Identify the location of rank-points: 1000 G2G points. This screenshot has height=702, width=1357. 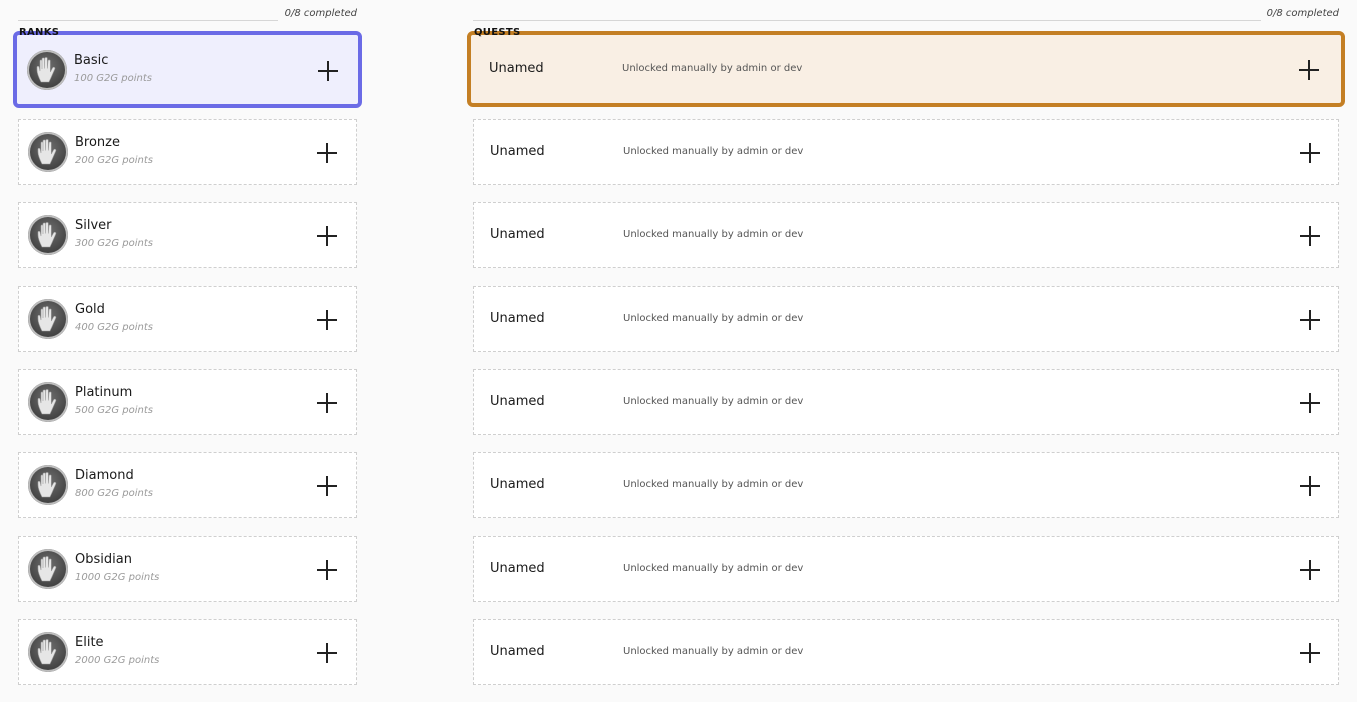
(117, 577).